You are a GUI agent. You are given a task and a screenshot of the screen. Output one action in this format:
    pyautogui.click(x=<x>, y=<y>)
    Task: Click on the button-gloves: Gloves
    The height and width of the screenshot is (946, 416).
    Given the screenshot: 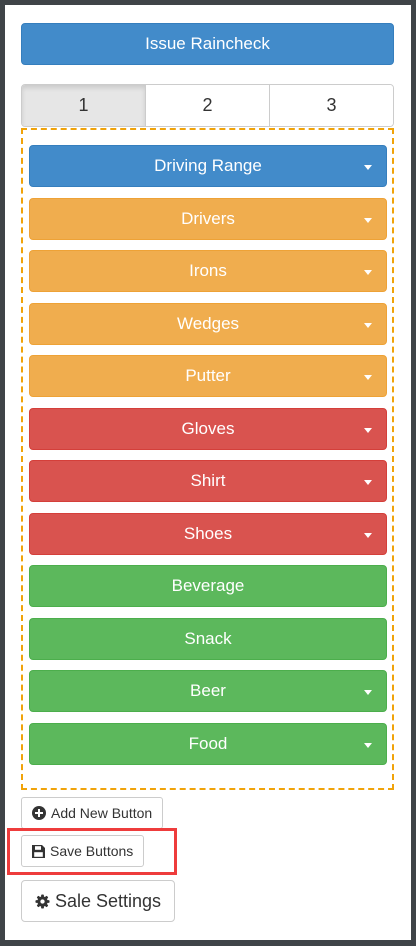 What is the action you would take?
    pyautogui.click(x=208, y=429)
    